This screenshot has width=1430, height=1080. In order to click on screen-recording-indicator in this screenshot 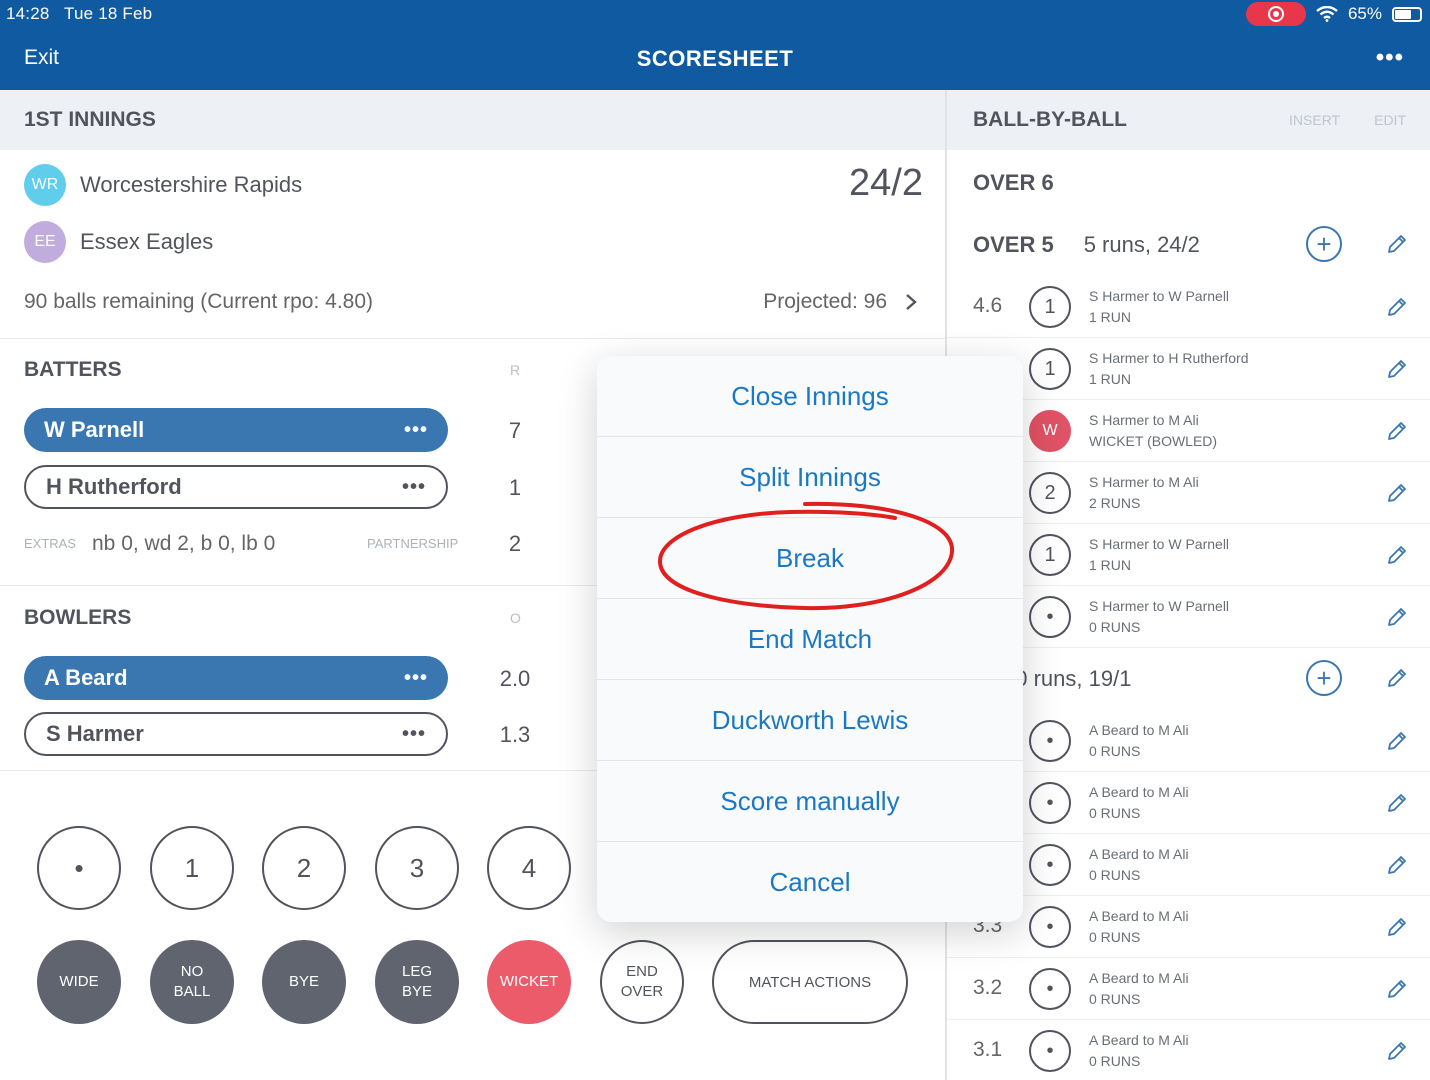, I will do `click(1275, 14)`.